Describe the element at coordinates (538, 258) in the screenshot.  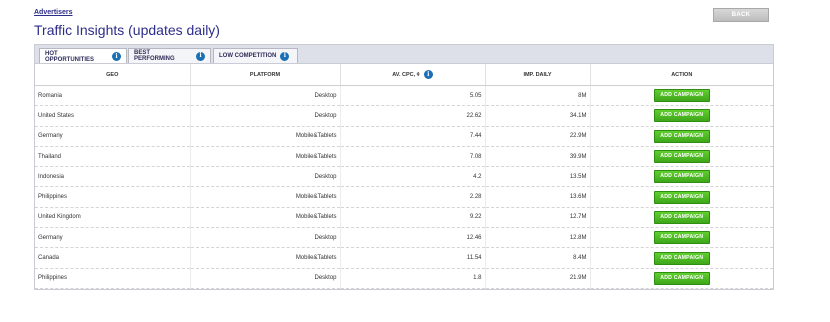
I see `imp-cell: 8.4M` at that location.